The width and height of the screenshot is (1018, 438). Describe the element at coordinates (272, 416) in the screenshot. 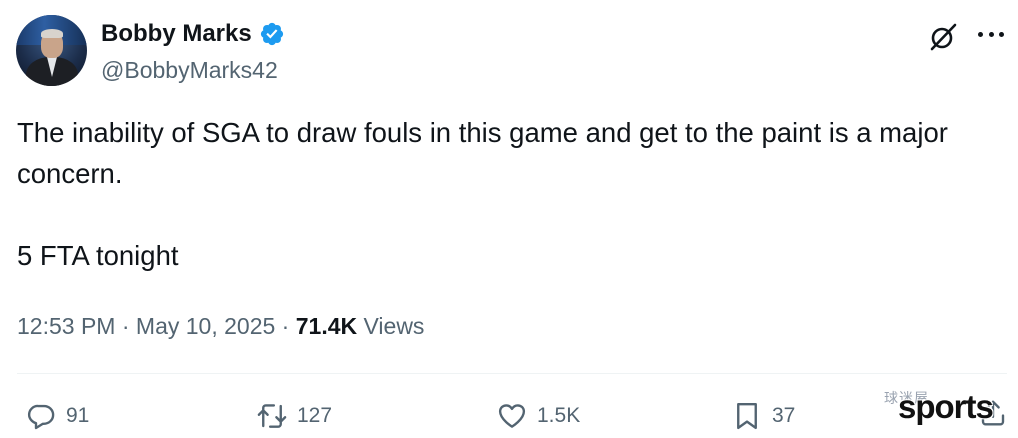

I see `repost-icon` at that location.